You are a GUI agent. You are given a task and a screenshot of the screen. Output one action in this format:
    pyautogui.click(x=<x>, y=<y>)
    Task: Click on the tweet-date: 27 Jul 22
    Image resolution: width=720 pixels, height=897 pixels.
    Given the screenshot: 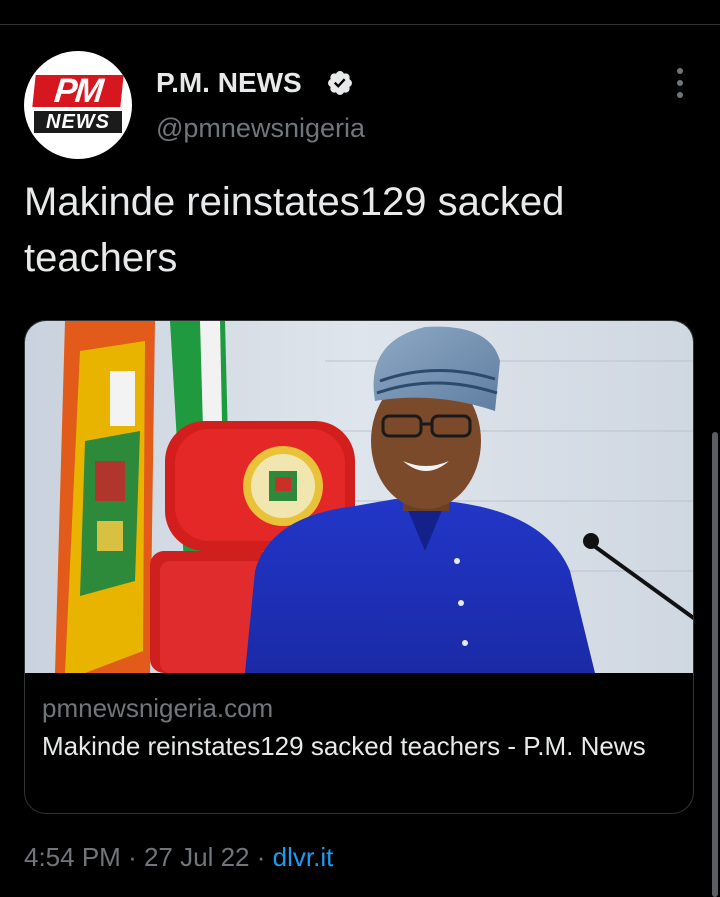 What is the action you would take?
    pyautogui.click(x=197, y=857)
    